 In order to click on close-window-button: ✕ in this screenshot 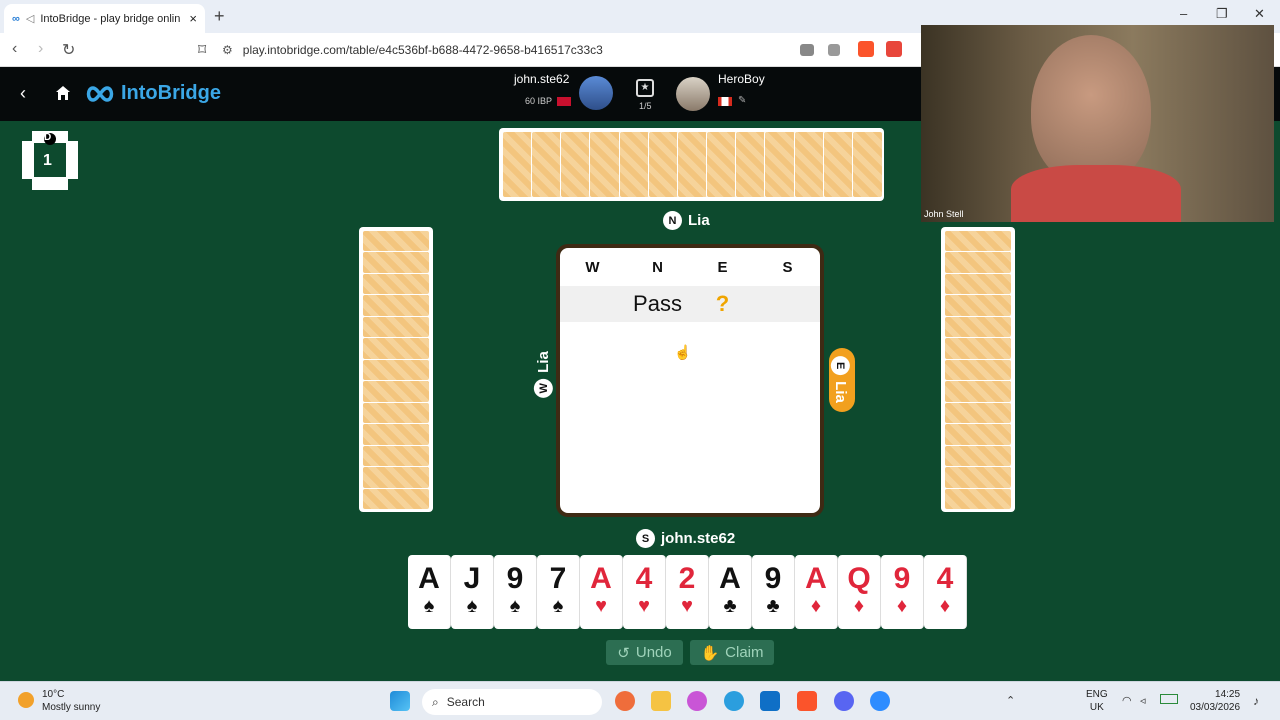, I will do `click(1259, 14)`.